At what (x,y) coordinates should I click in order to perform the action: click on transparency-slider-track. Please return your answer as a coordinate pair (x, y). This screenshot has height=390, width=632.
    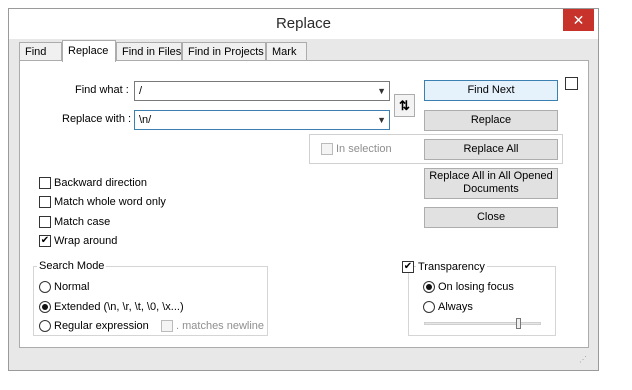
    Looking at the image, I should click on (482, 323).